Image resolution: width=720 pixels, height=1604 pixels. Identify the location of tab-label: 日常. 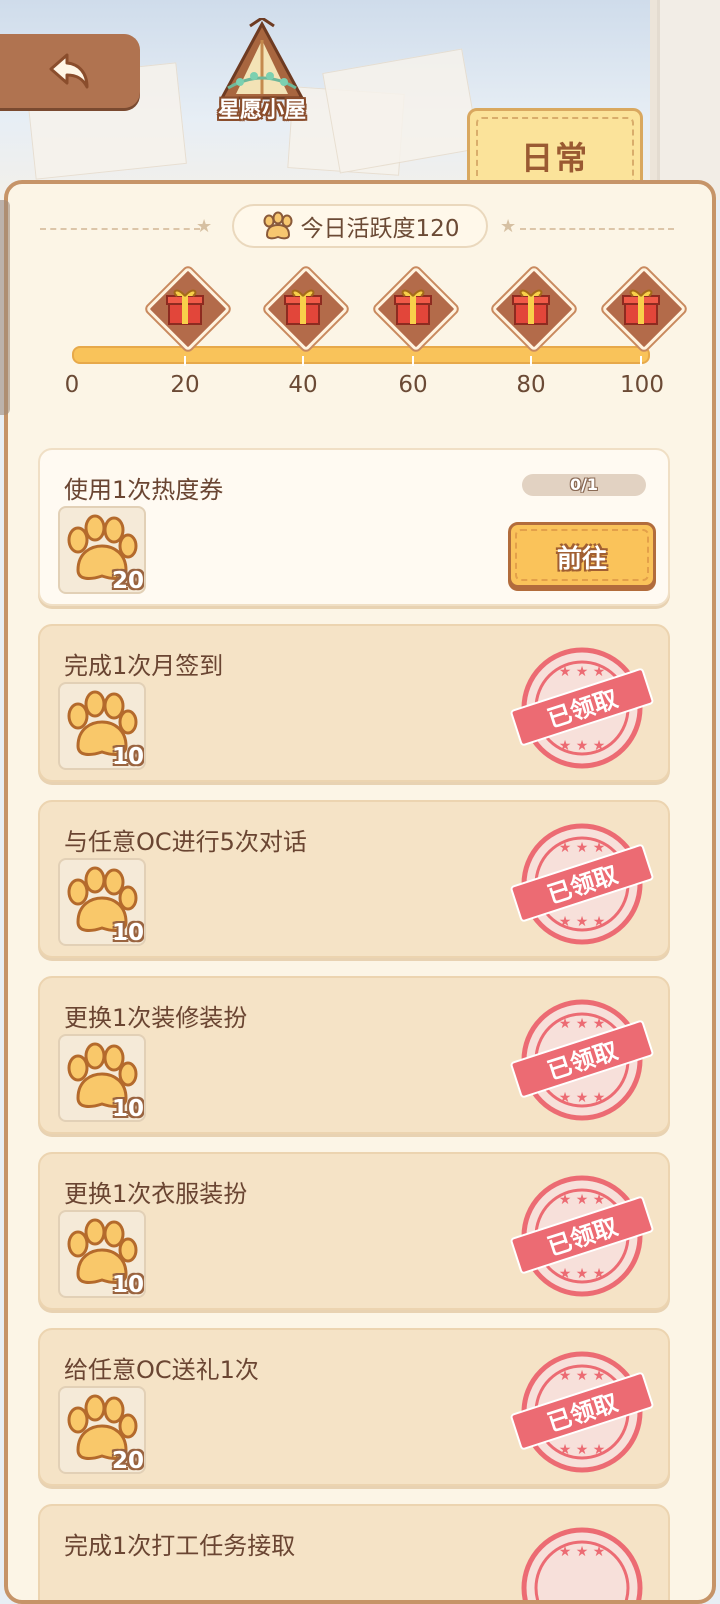
(554, 158).